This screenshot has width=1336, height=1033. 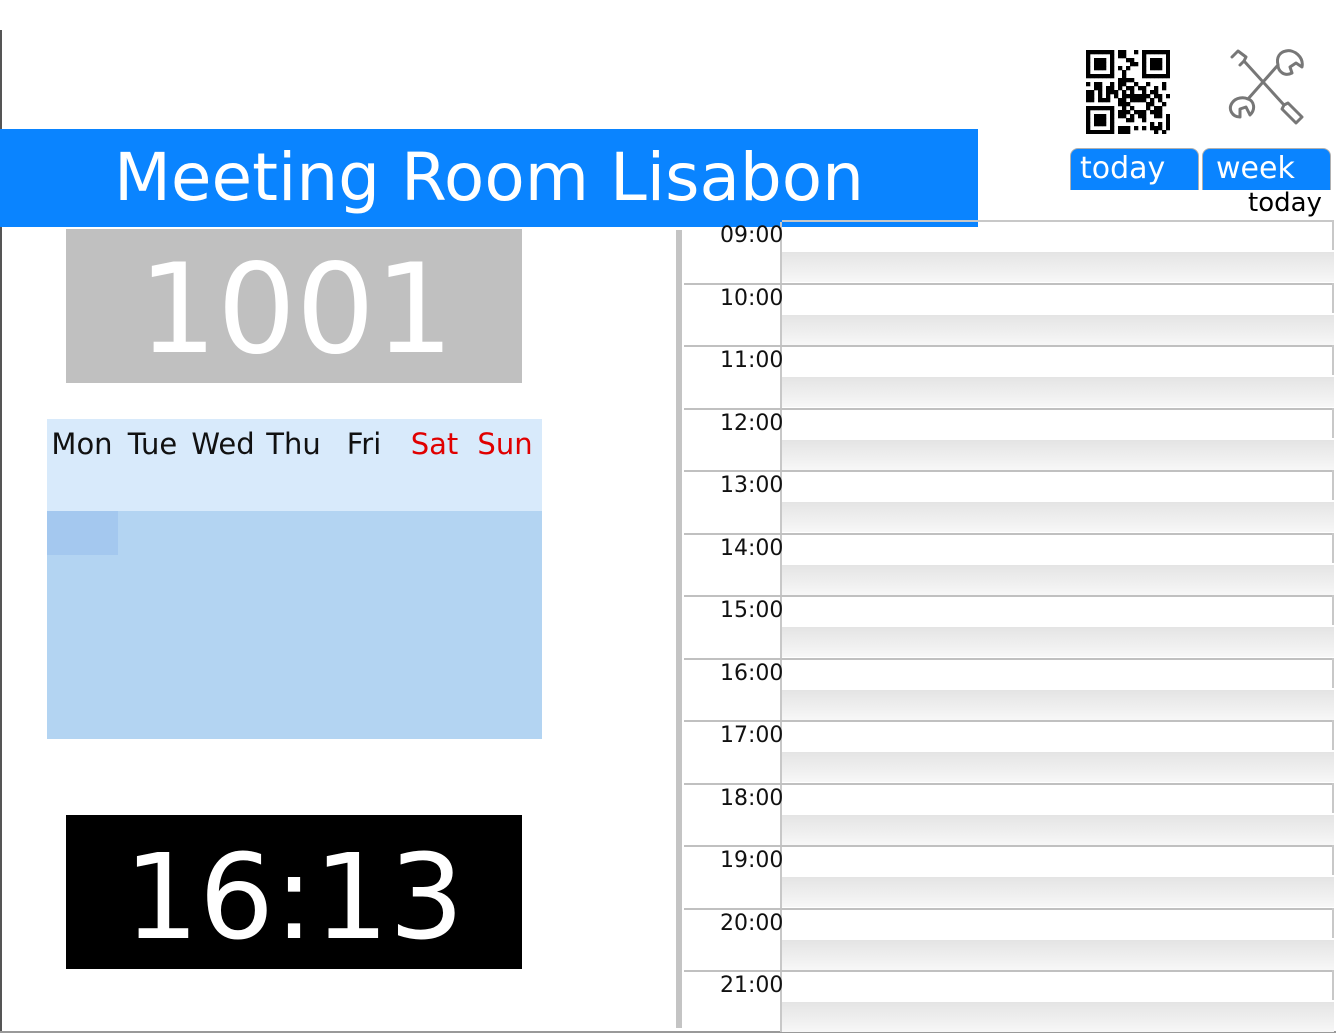 What do you see at coordinates (1009, 376) in the screenshot?
I see `time-slot: 11:00` at bounding box center [1009, 376].